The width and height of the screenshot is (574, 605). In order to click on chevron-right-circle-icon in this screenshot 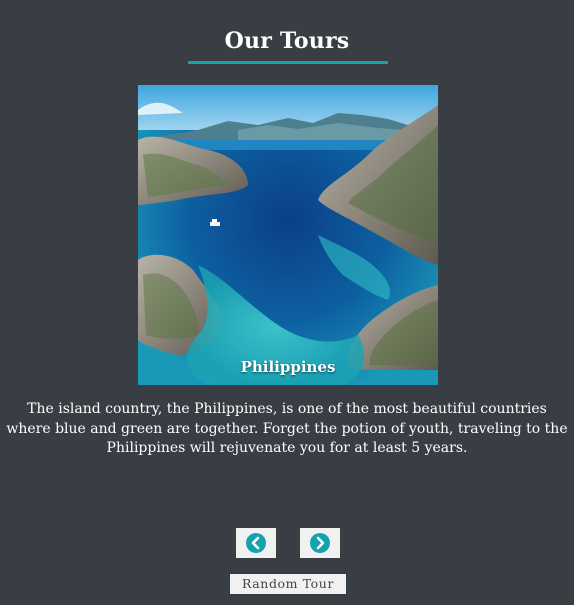, I will do `click(320, 543)`.